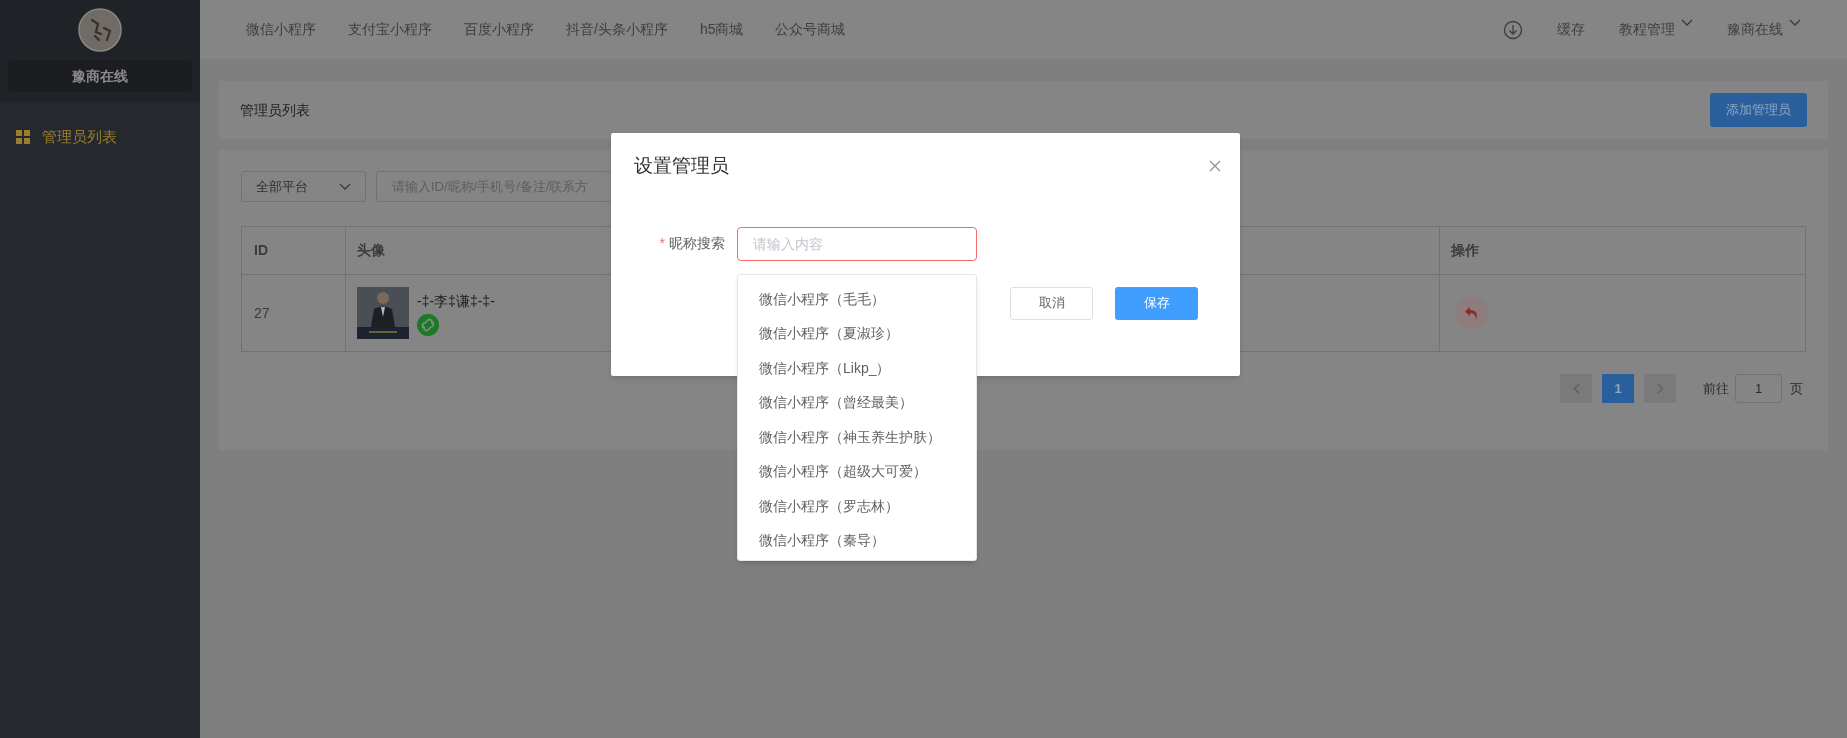  I want to click on column-header: 头像, so click(371, 250).